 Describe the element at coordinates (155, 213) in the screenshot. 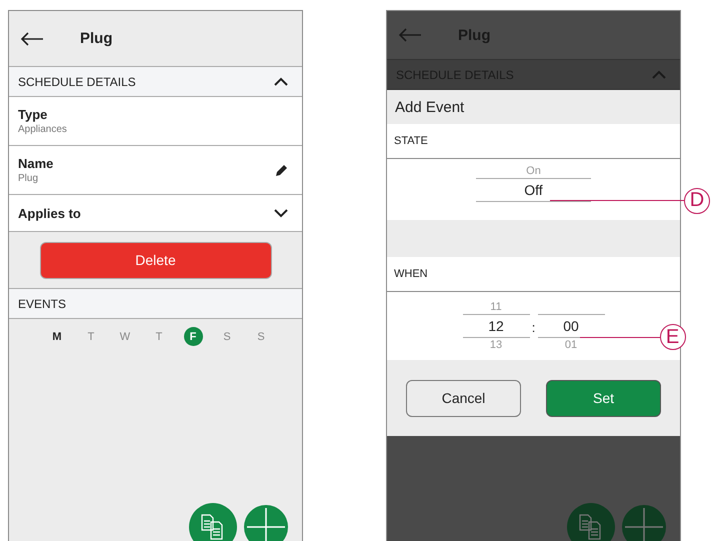

I see `detail-row: Applies to` at that location.